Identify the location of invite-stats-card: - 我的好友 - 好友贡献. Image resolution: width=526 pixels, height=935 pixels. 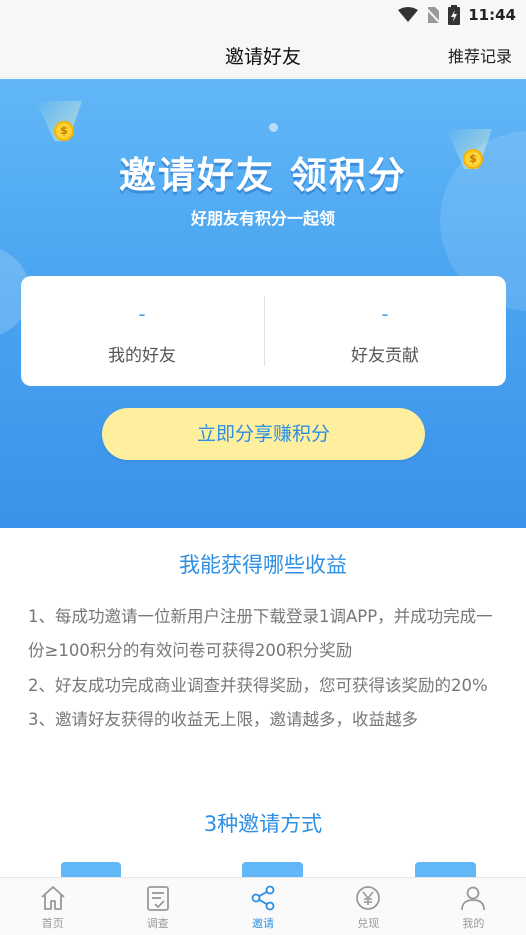
(263, 331).